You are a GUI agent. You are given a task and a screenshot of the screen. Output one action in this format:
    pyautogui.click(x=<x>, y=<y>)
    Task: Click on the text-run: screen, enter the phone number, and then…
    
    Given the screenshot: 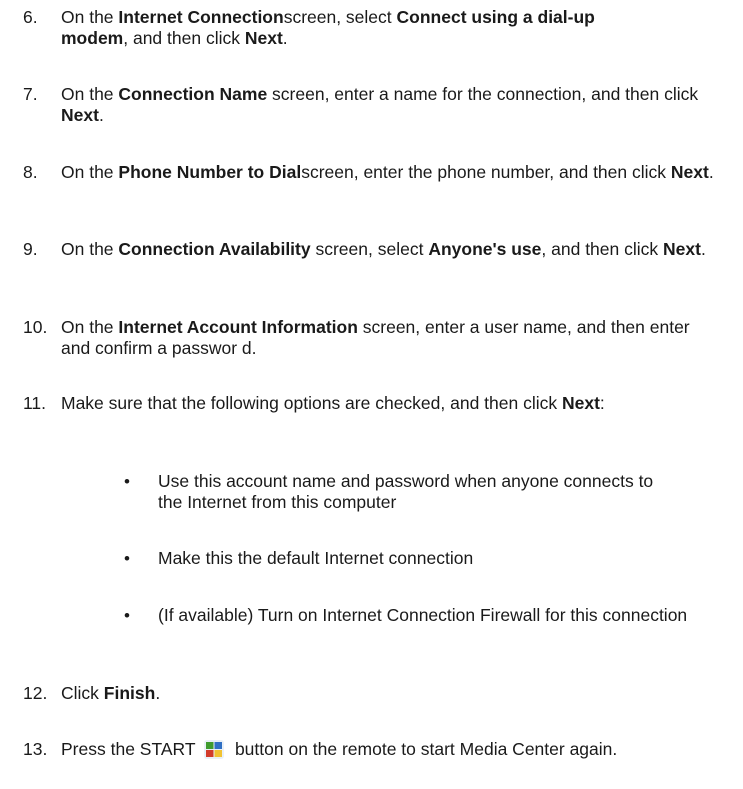 What is the action you would take?
    pyautogui.click(x=486, y=172)
    